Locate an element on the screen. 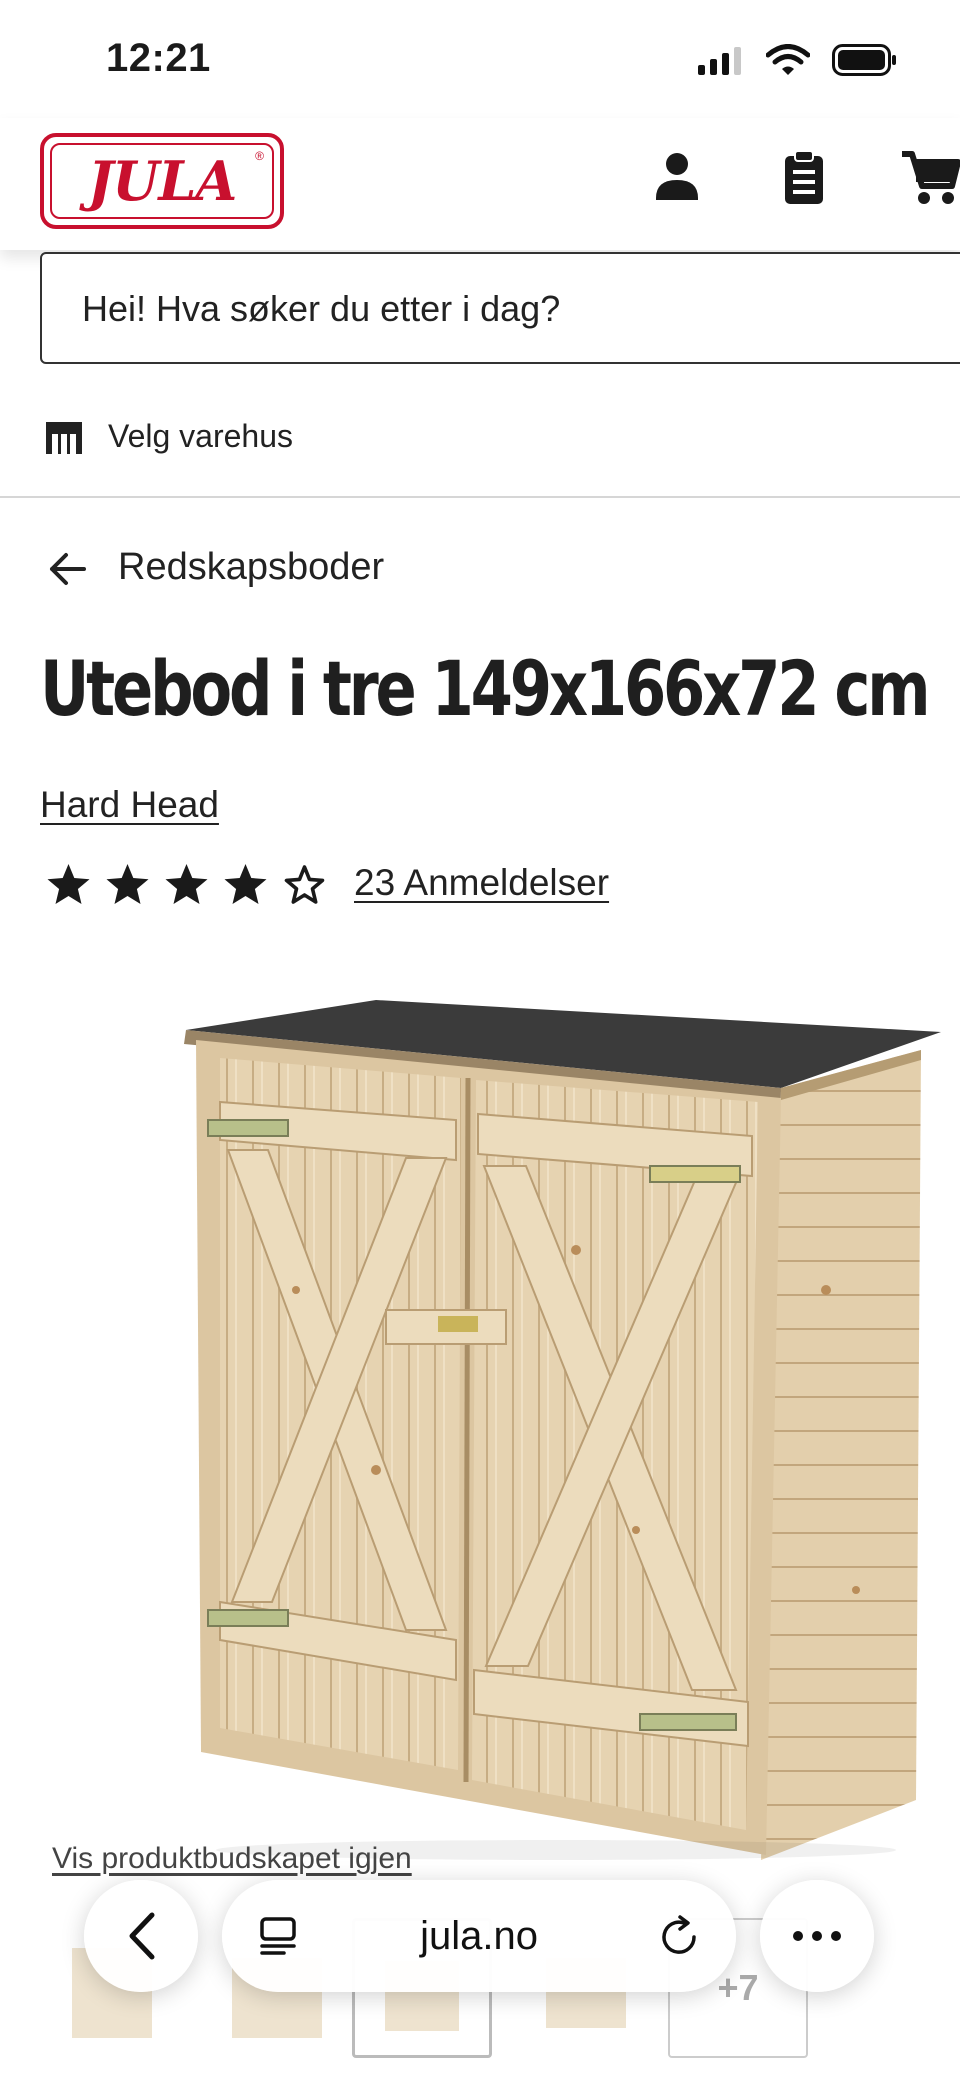 This screenshot has width=960, height=2078. browser-more-button is located at coordinates (817, 1936).